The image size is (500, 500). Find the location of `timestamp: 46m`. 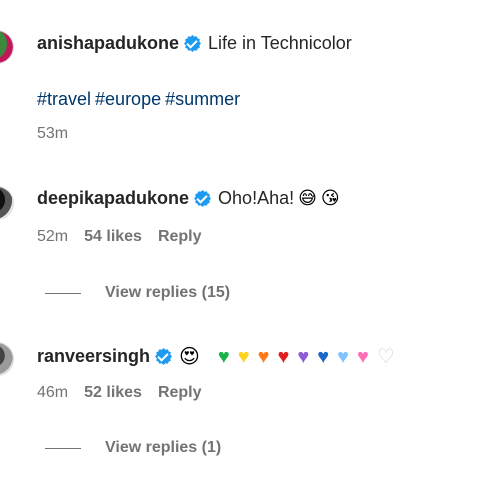

timestamp: 46m is located at coordinates (52, 393).